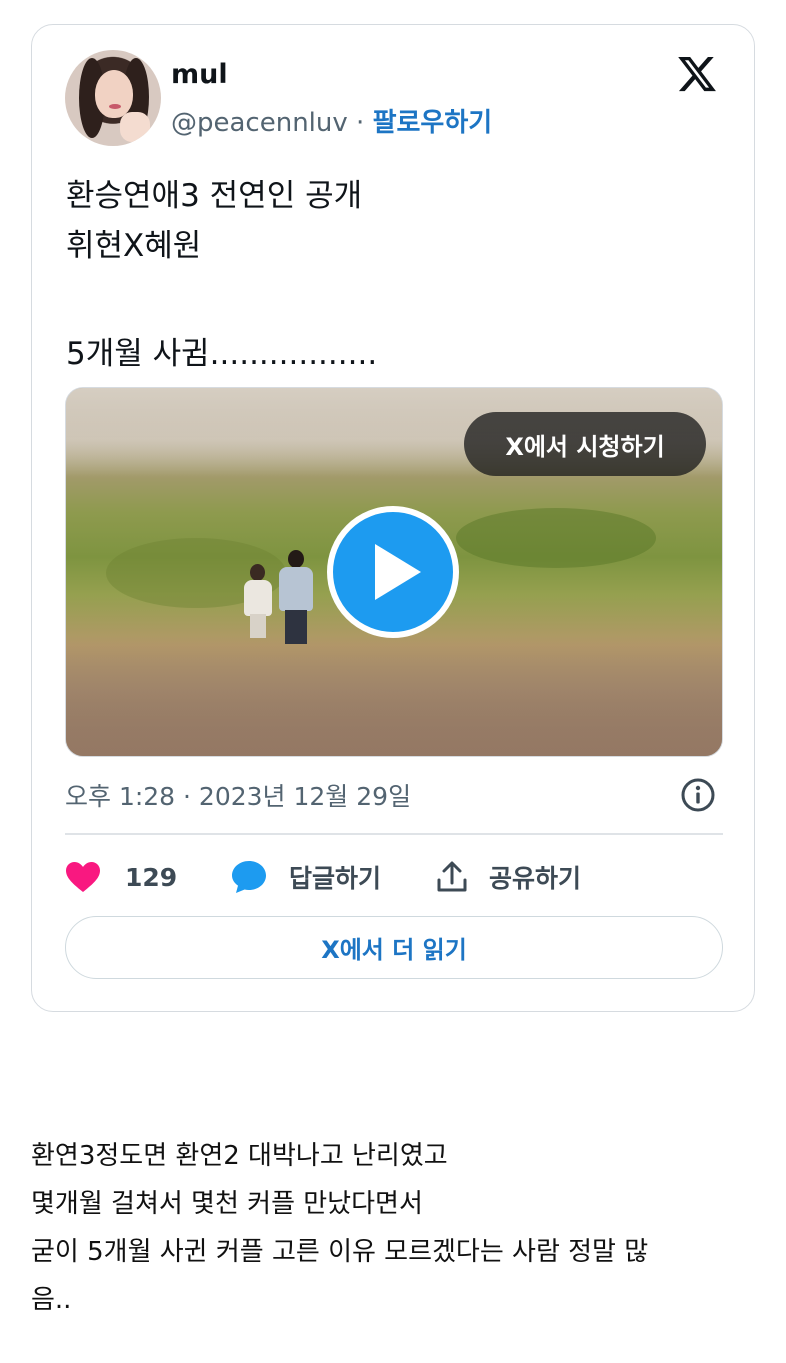  What do you see at coordinates (398, 572) in the screenshot?
I see `play-icon` at bounding box center [398, 572].